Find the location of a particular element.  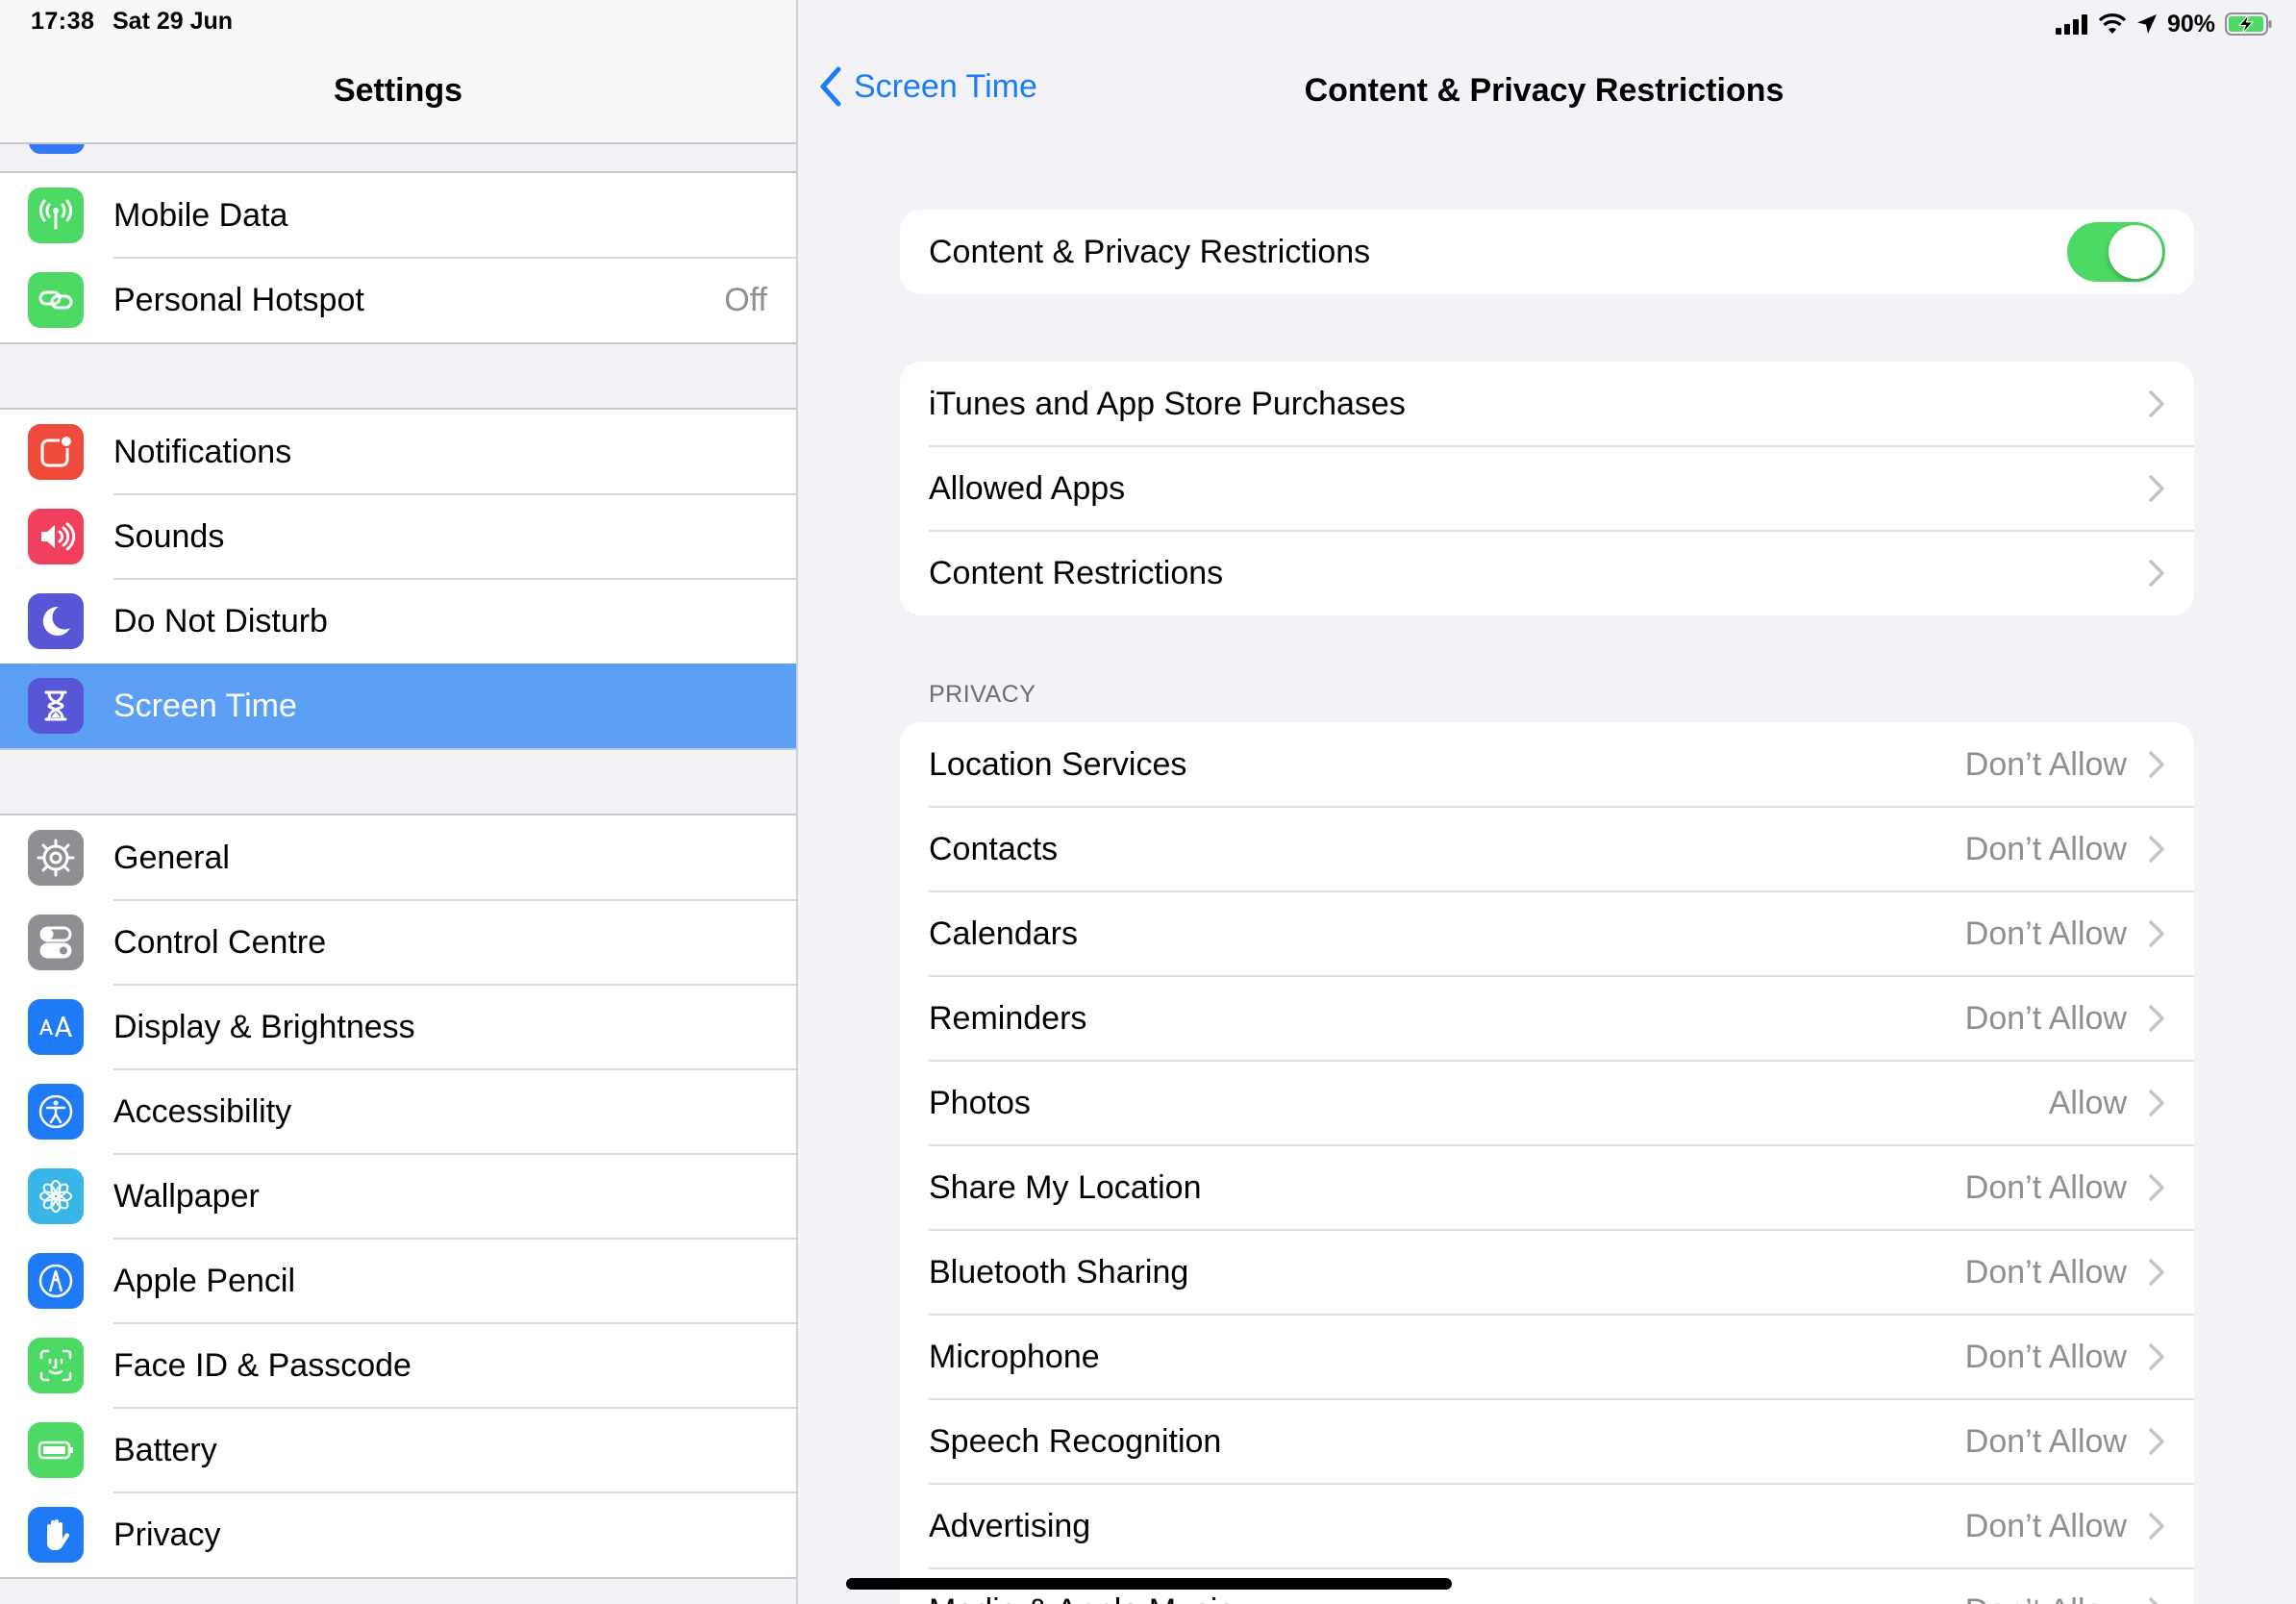

pencil-icon is located at coordinates (56, 1281).